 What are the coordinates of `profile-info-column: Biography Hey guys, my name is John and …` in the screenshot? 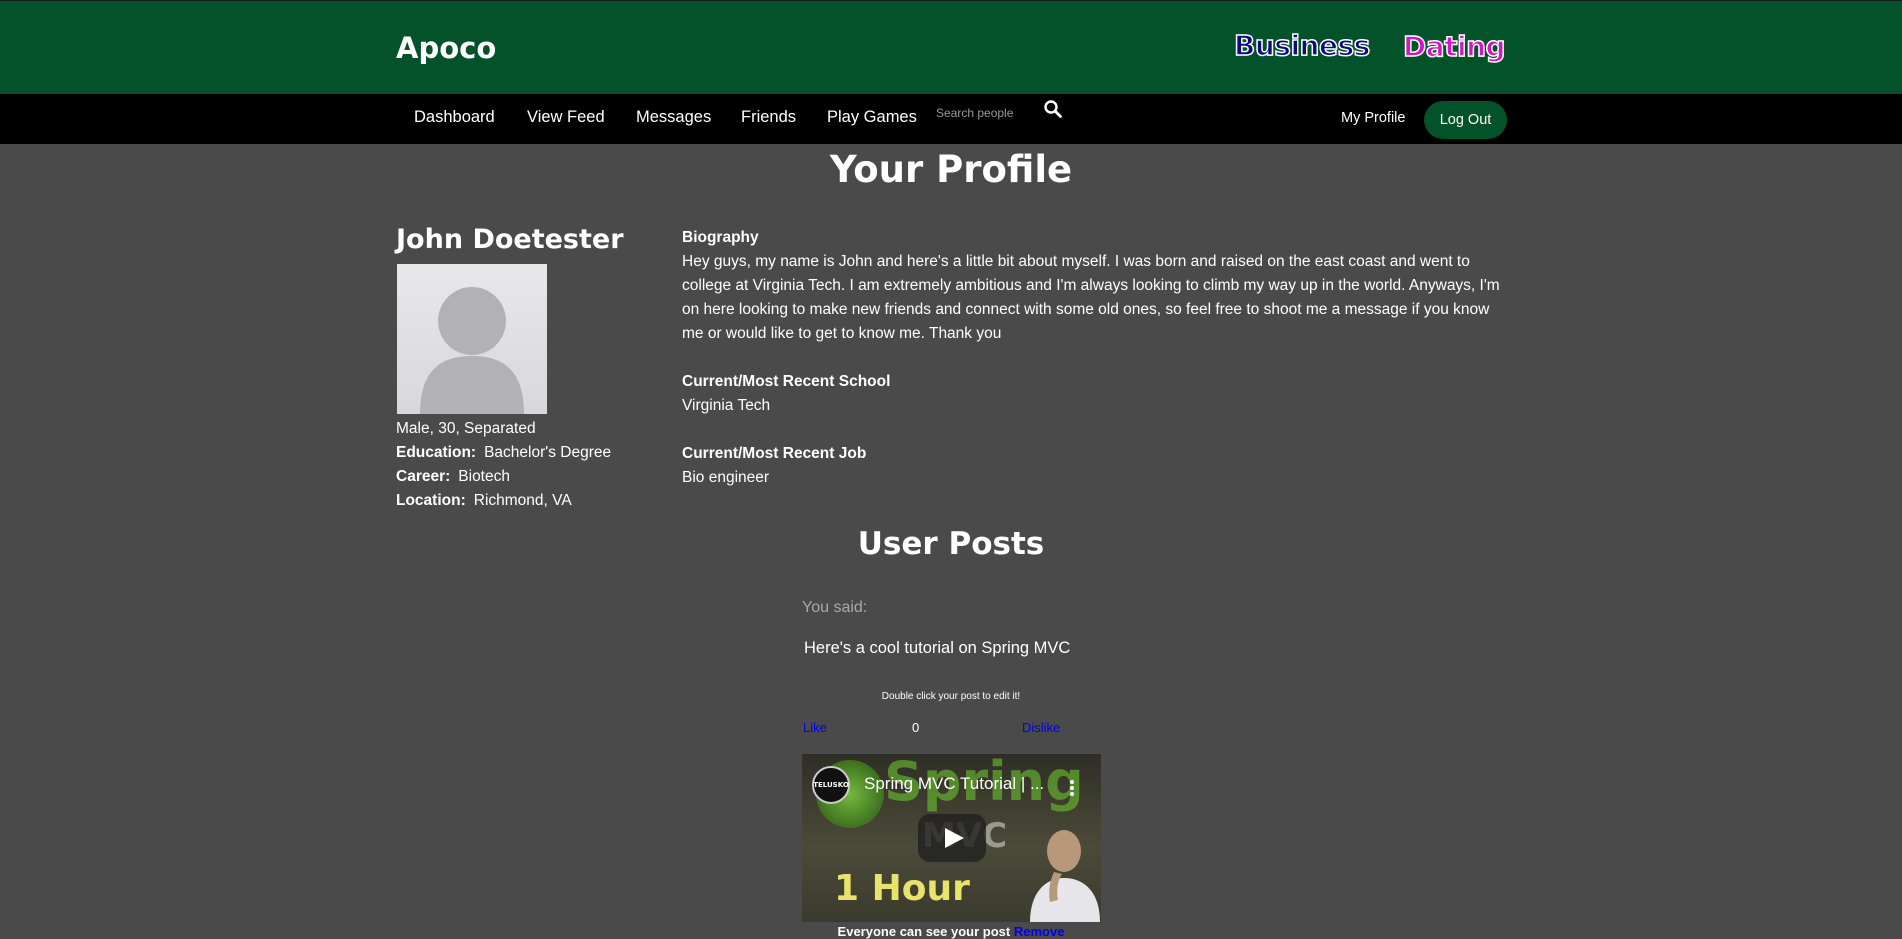 It's located at (1097, 370).